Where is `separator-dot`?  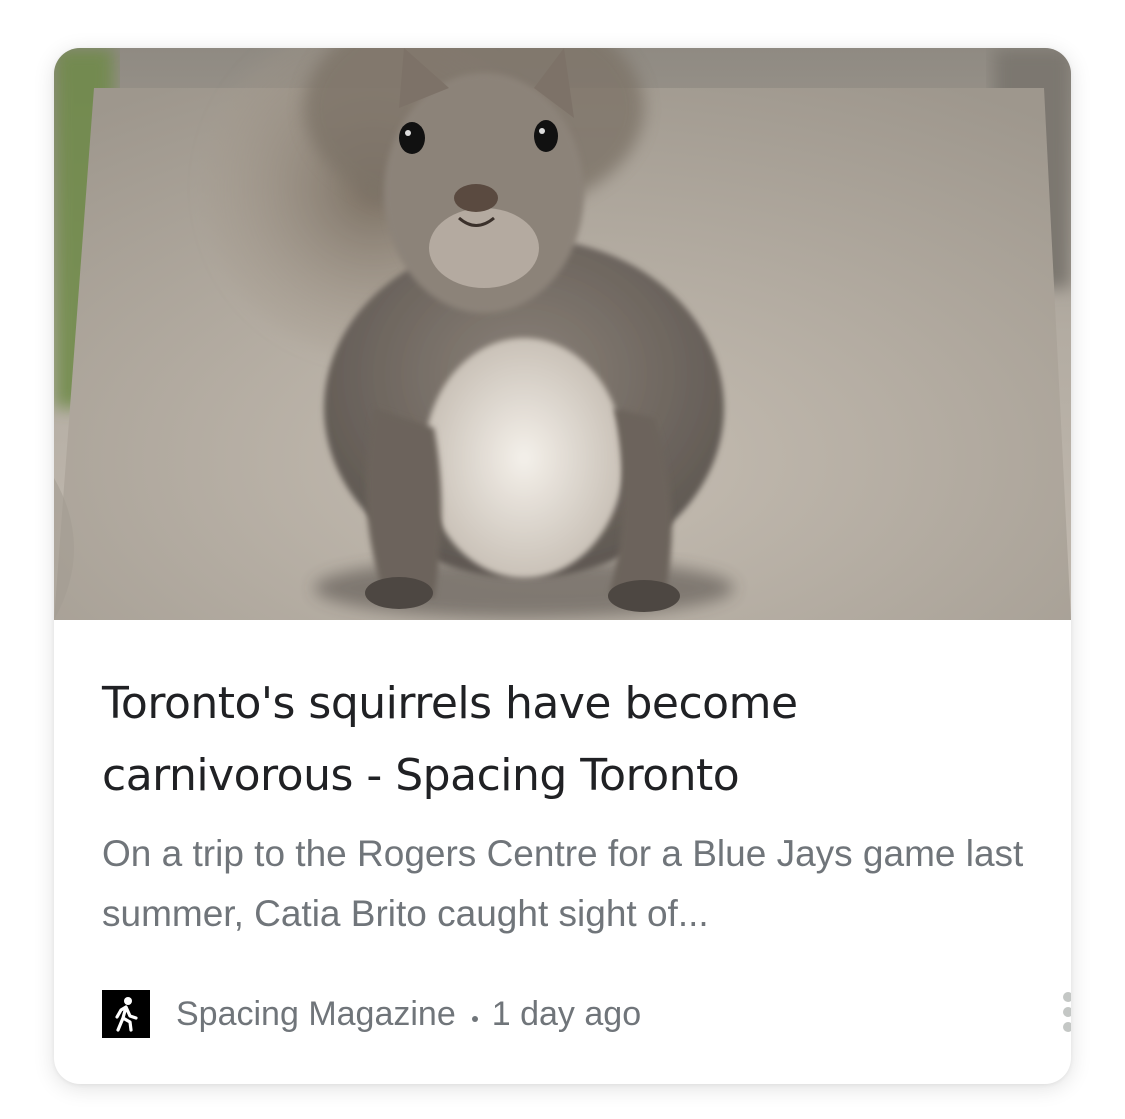 separator-dot is located at coordinates (474, 1019).